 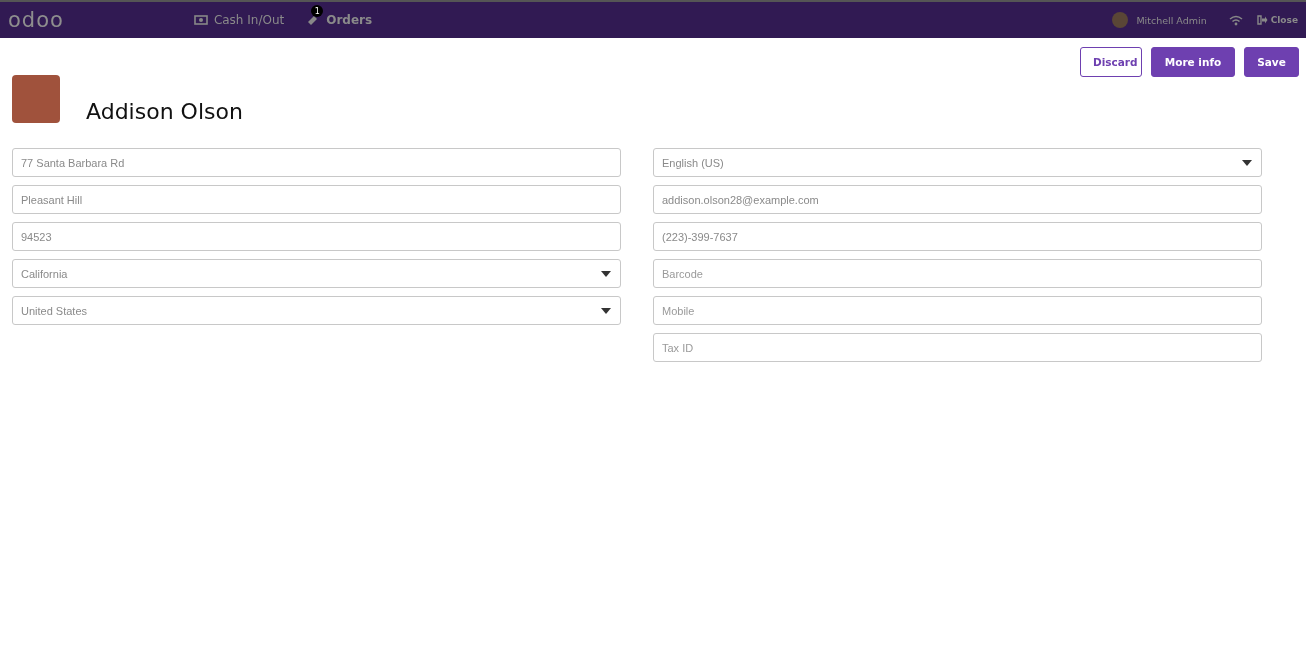 I want to click on logo: odoo, so click(x=36, y=20).